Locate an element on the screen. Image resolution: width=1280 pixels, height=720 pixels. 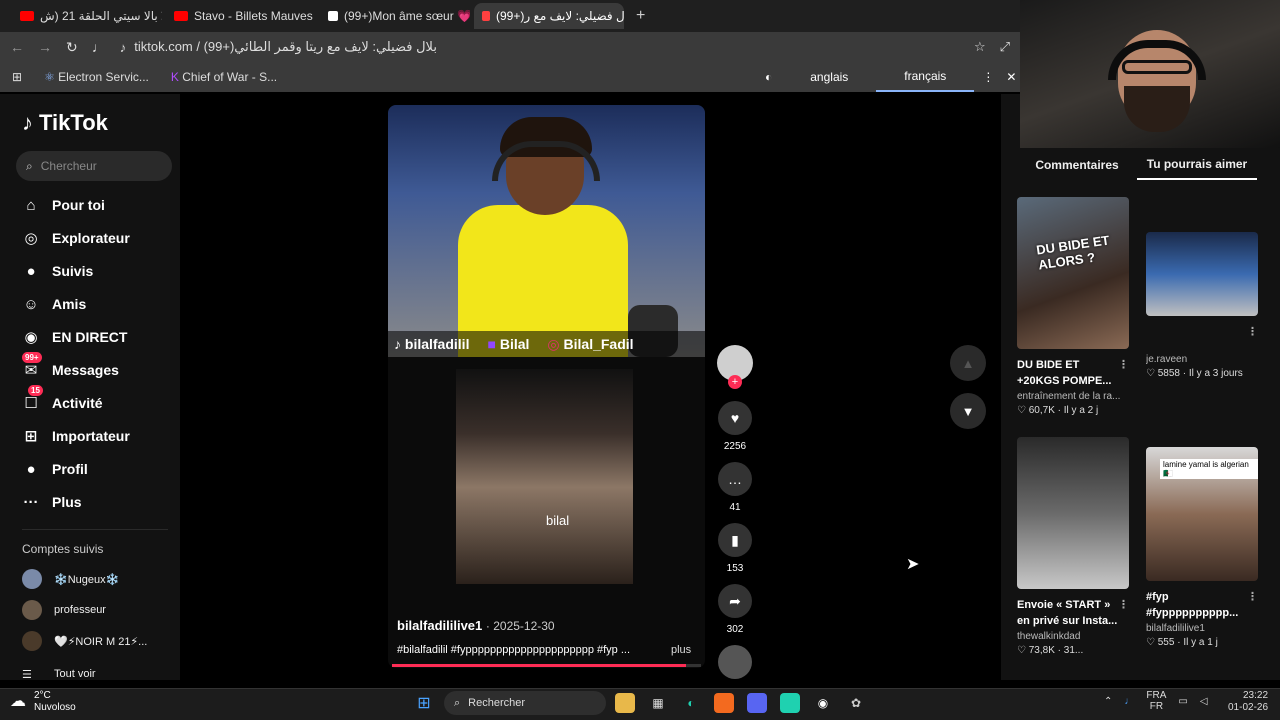
translate-icon: ◐ is located at coordinates (769, 77).